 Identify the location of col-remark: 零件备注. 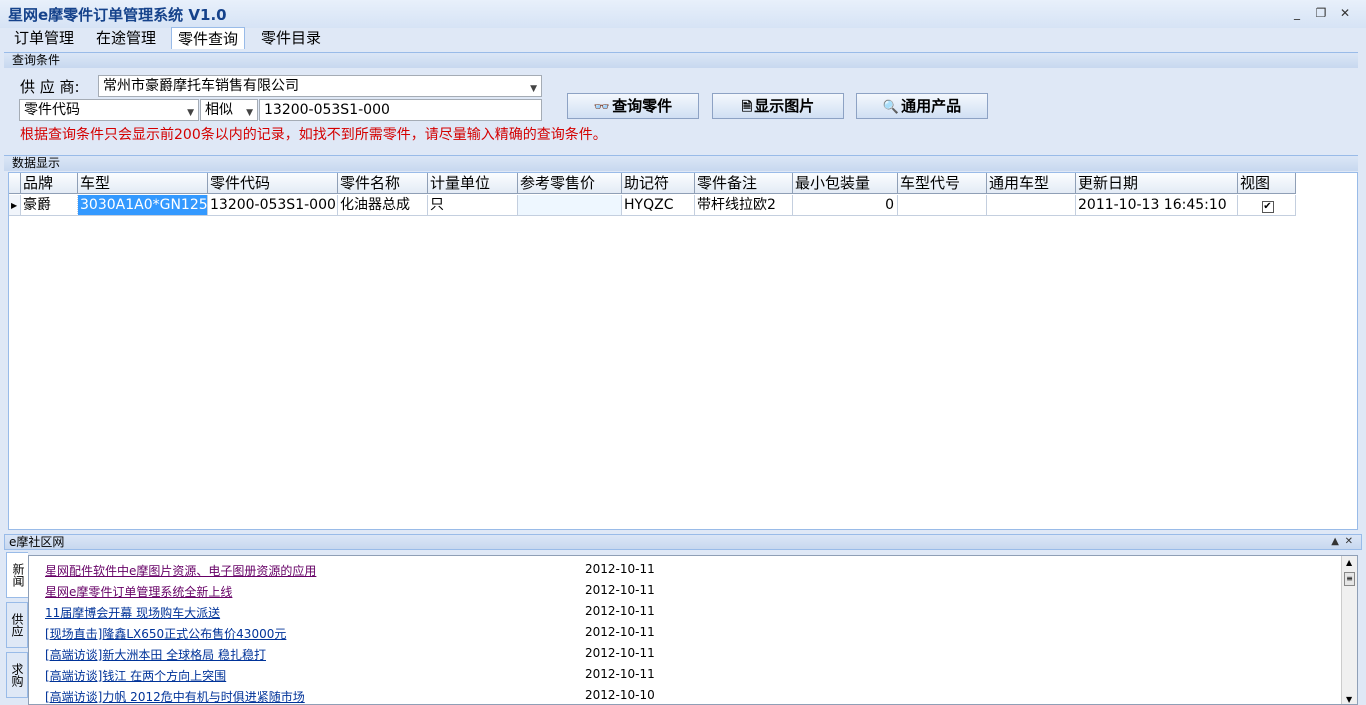
(744, 183).